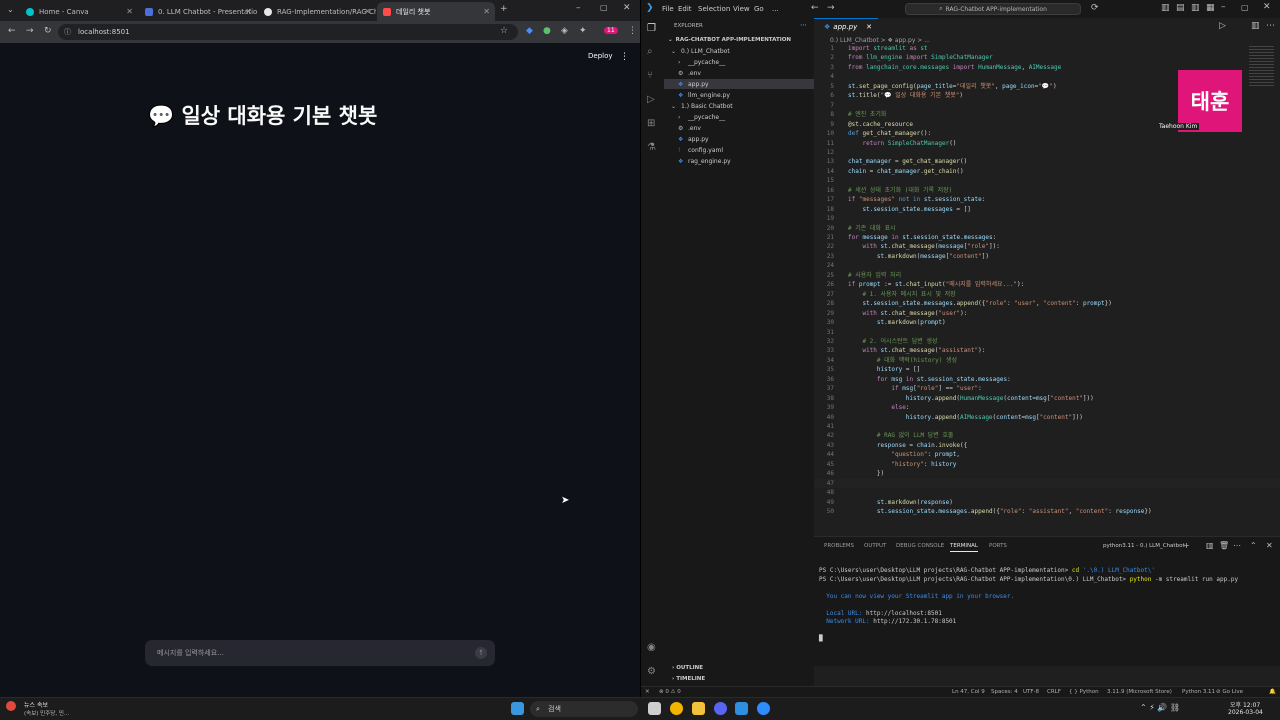  What do you see at coordinates (547, 31) in the screenshot?
I see `extension-icon: ●` at bounding box center [547, 31].